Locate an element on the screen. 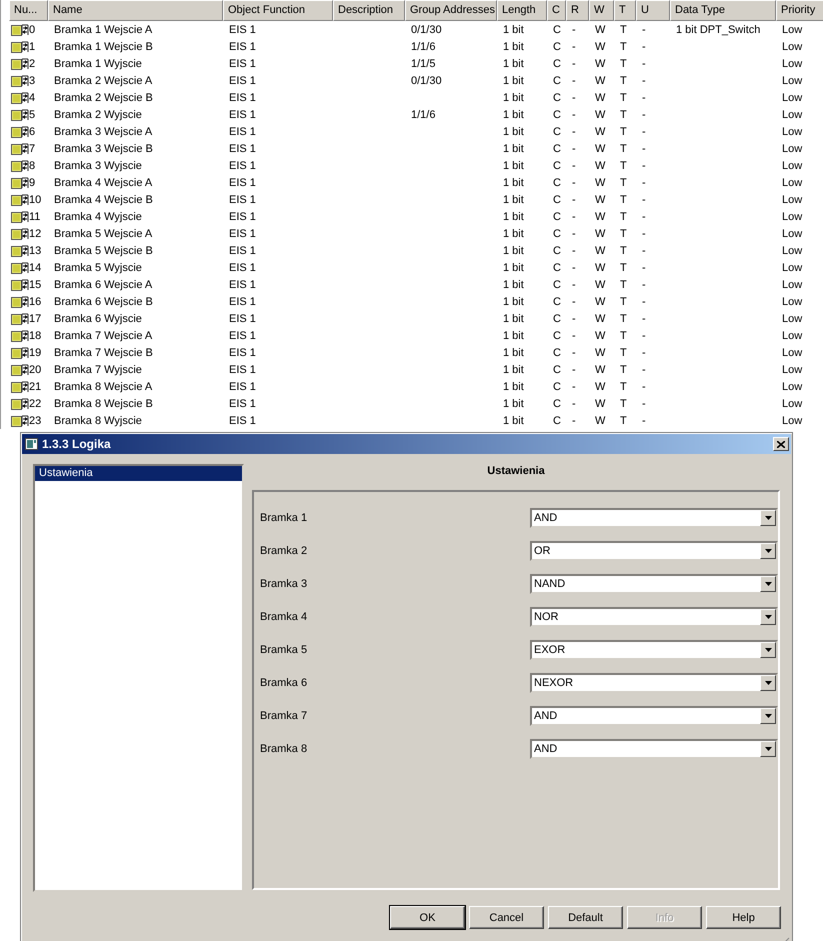 This screenshot has width=823, height=941. row-number: 6 is located at coordinates (32, 132).